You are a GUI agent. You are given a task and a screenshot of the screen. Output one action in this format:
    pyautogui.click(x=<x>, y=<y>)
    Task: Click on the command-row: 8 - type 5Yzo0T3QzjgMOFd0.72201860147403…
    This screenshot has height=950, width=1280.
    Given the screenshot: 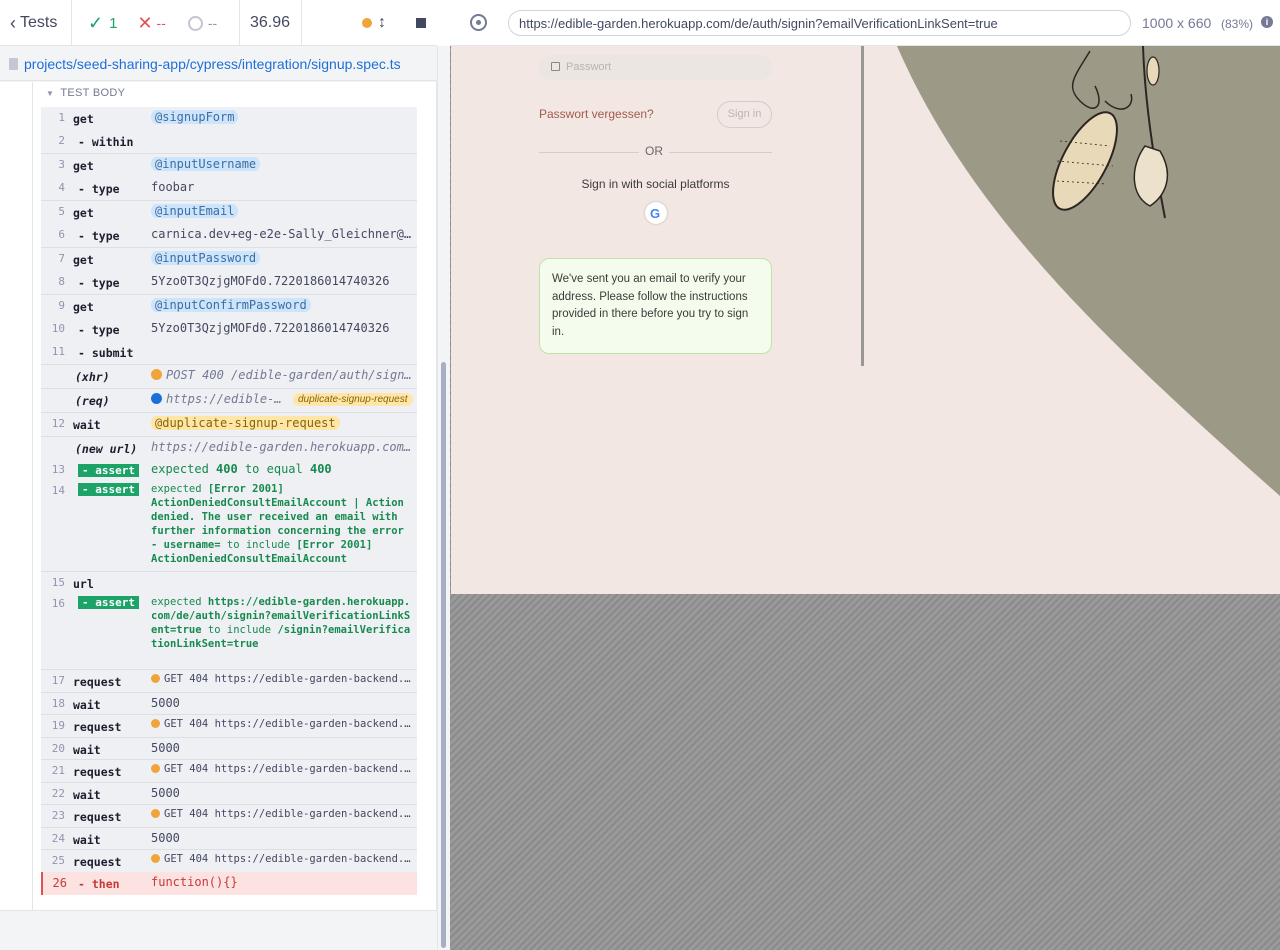 What is the action you would take?
    pyautogui.click(x=229, y=282)
    